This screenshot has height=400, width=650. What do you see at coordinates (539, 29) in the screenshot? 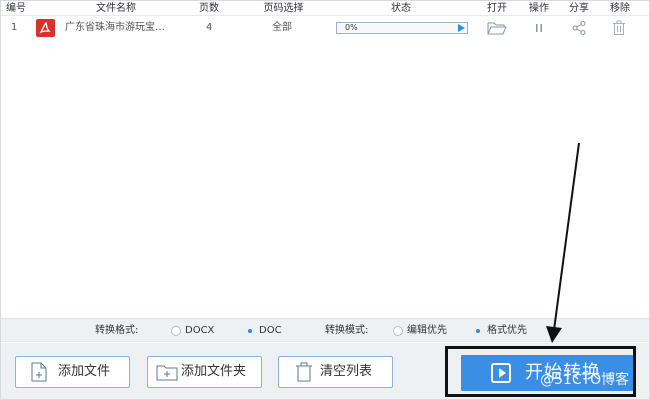
I see `pause-icon` at bounding box center [539, 29].